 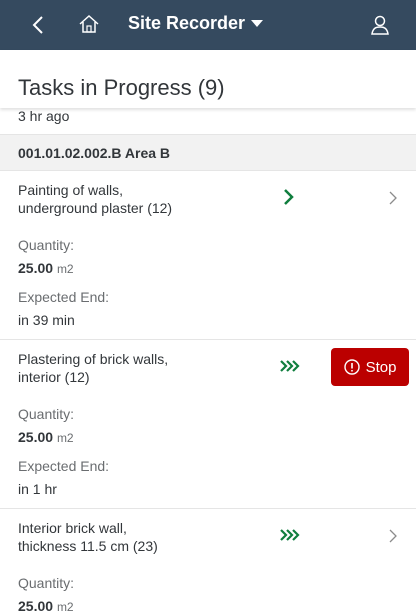 What do you see at coordinates (380, 25) in the screenshot?
I see `user-icon` at bounding box center [380, 25].